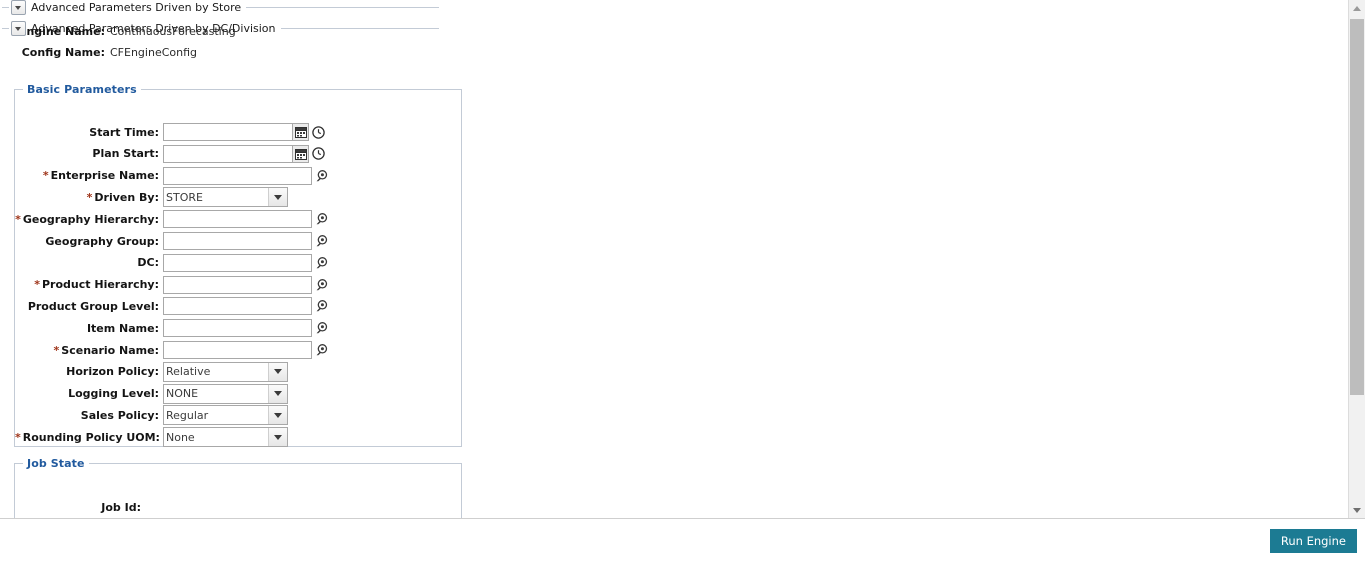  What do you see at coordinates (682, 540) in the screenshot?
I see `footer-bar: Run Engine` at bounding box center [682, 540].